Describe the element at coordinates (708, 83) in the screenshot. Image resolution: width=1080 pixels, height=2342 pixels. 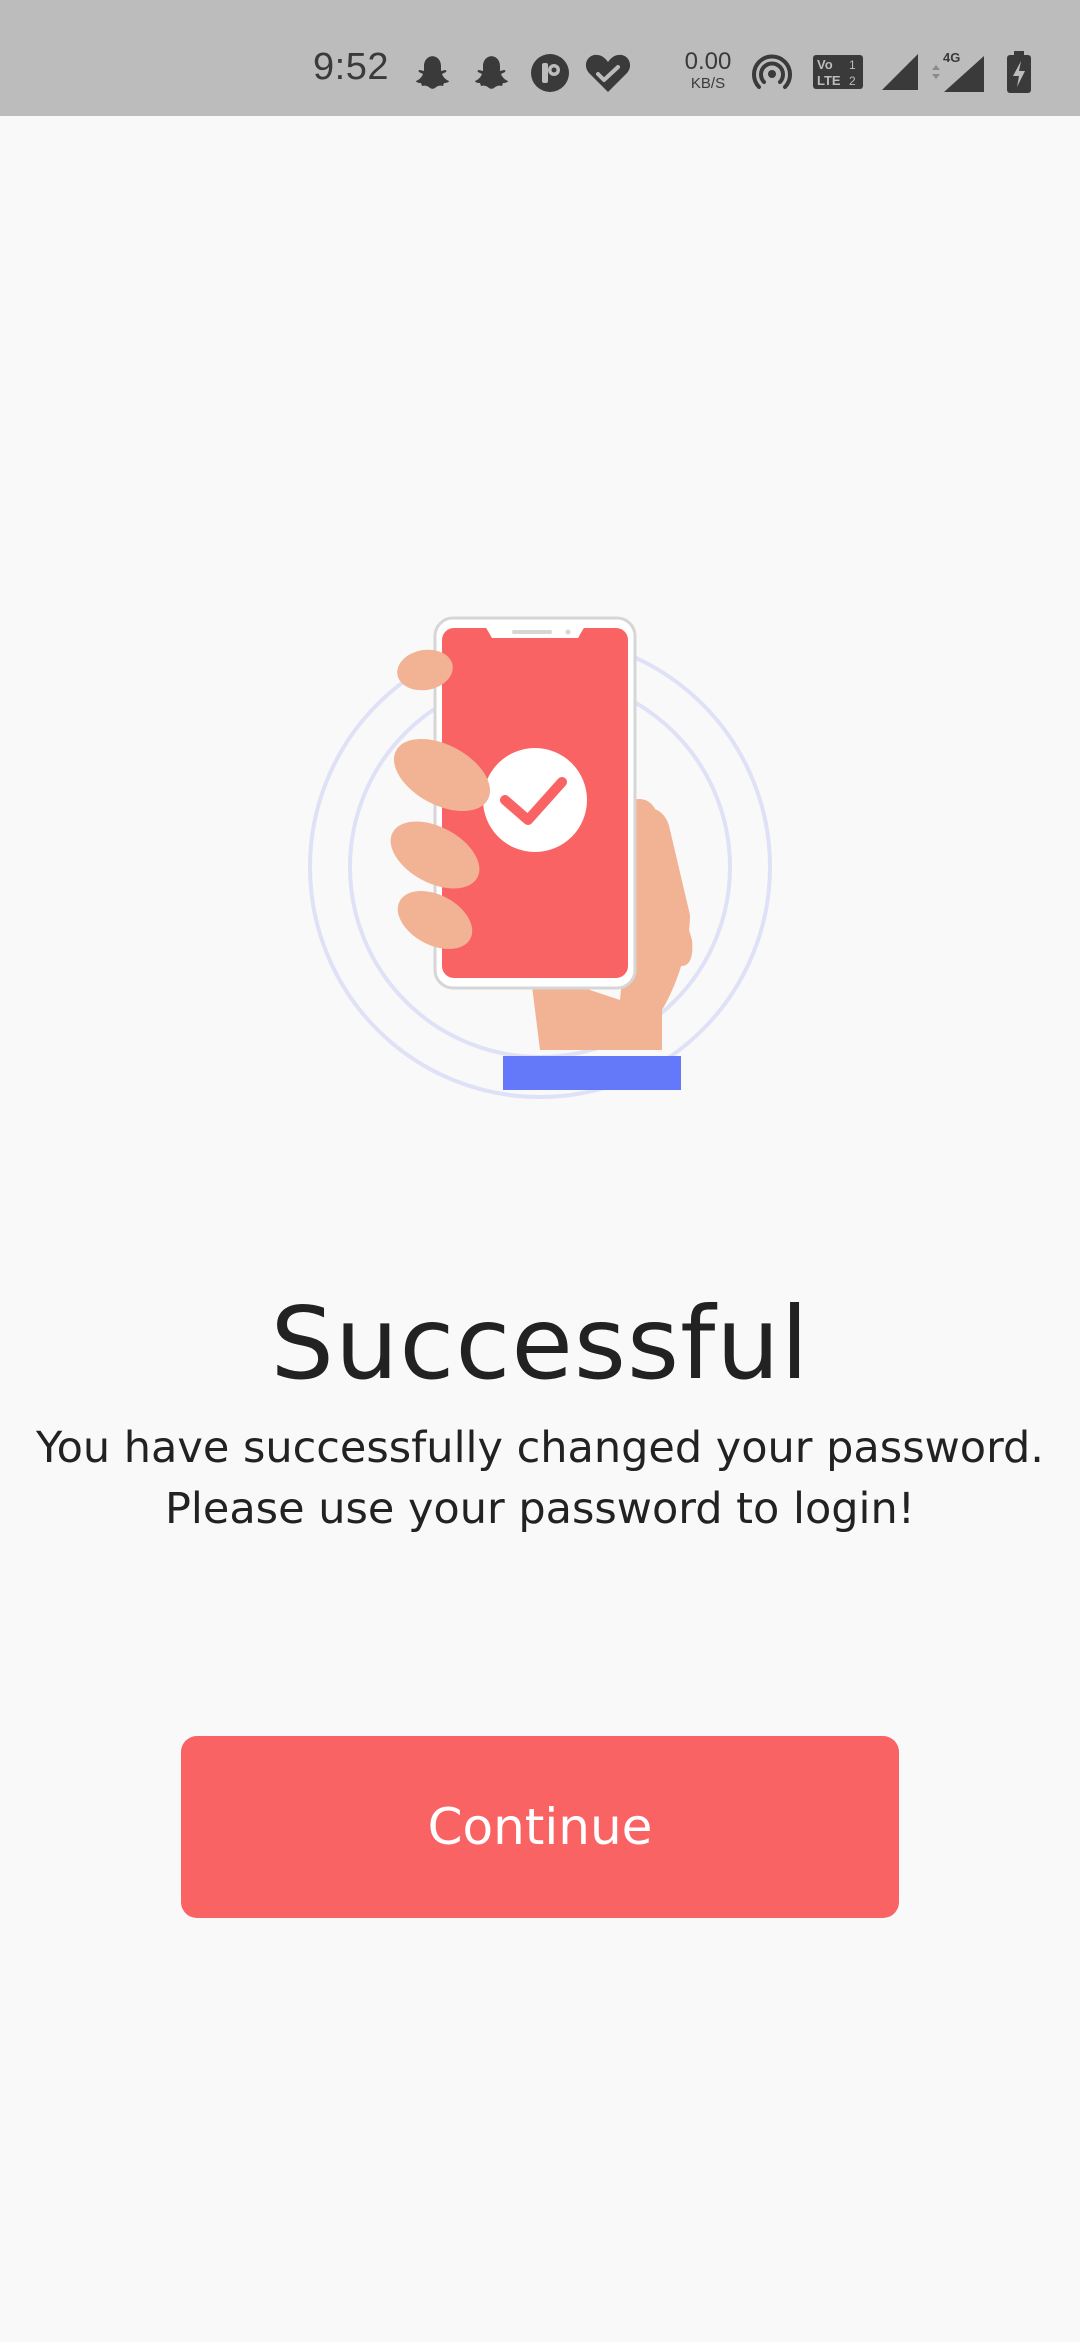
I see `net-speed-unit: KB/S` at that location.